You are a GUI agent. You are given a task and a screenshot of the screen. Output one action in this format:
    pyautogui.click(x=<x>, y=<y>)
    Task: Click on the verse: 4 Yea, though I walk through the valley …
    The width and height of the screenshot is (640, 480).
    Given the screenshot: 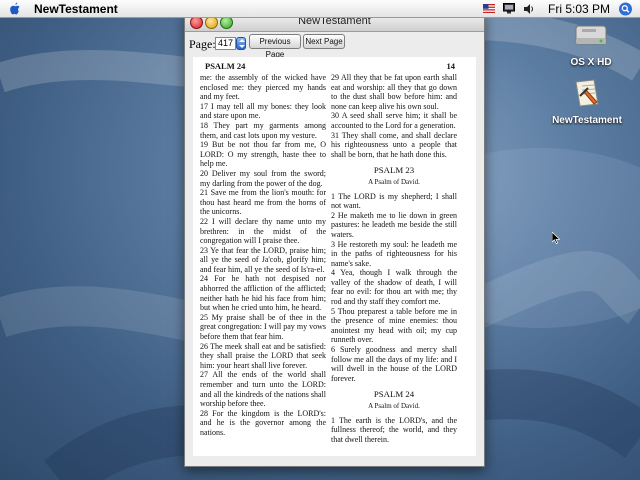 What is the action you would take?
    pyautogui.click(x=394, y=287)
    